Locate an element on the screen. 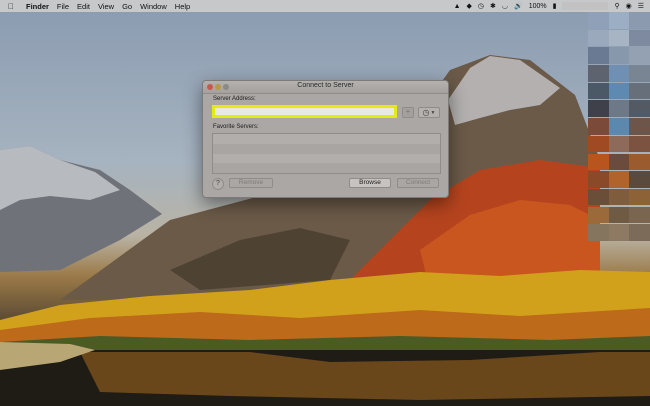 This screenshot has width=650, height=406. menu-go: Go is located at coordinates (127, 6).